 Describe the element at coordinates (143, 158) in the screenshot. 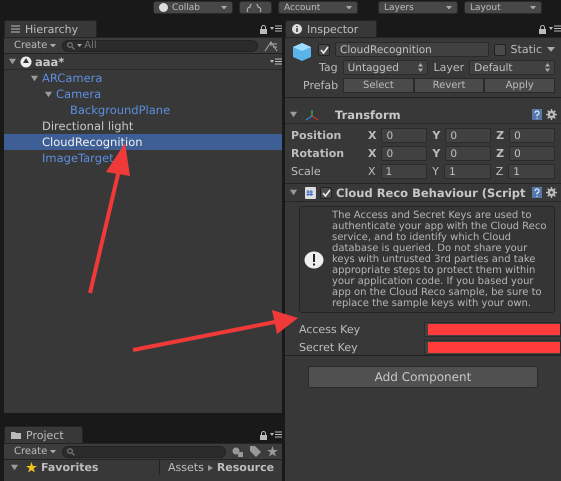

I see `hierarchy-item: ImageTarget` at that location.